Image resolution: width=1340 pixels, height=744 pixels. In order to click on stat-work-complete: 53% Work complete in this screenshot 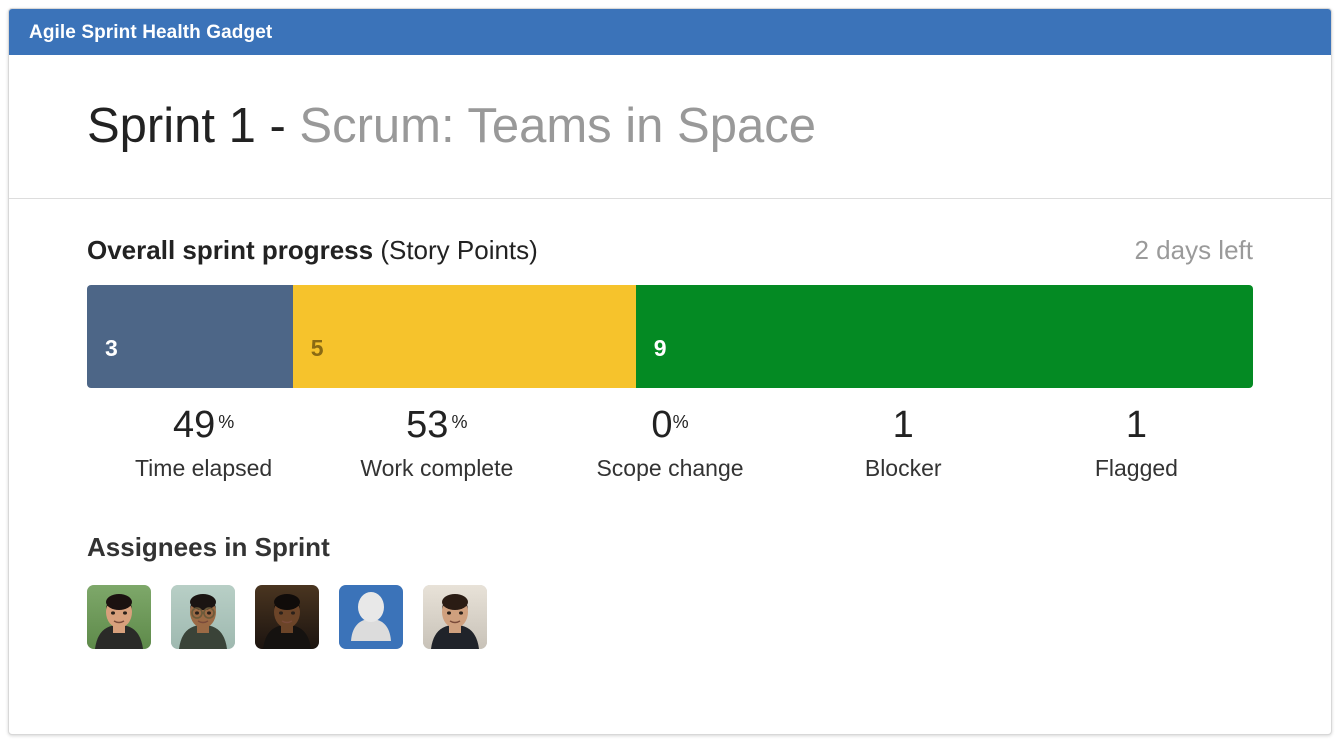, I will do `click(436, 442)`.